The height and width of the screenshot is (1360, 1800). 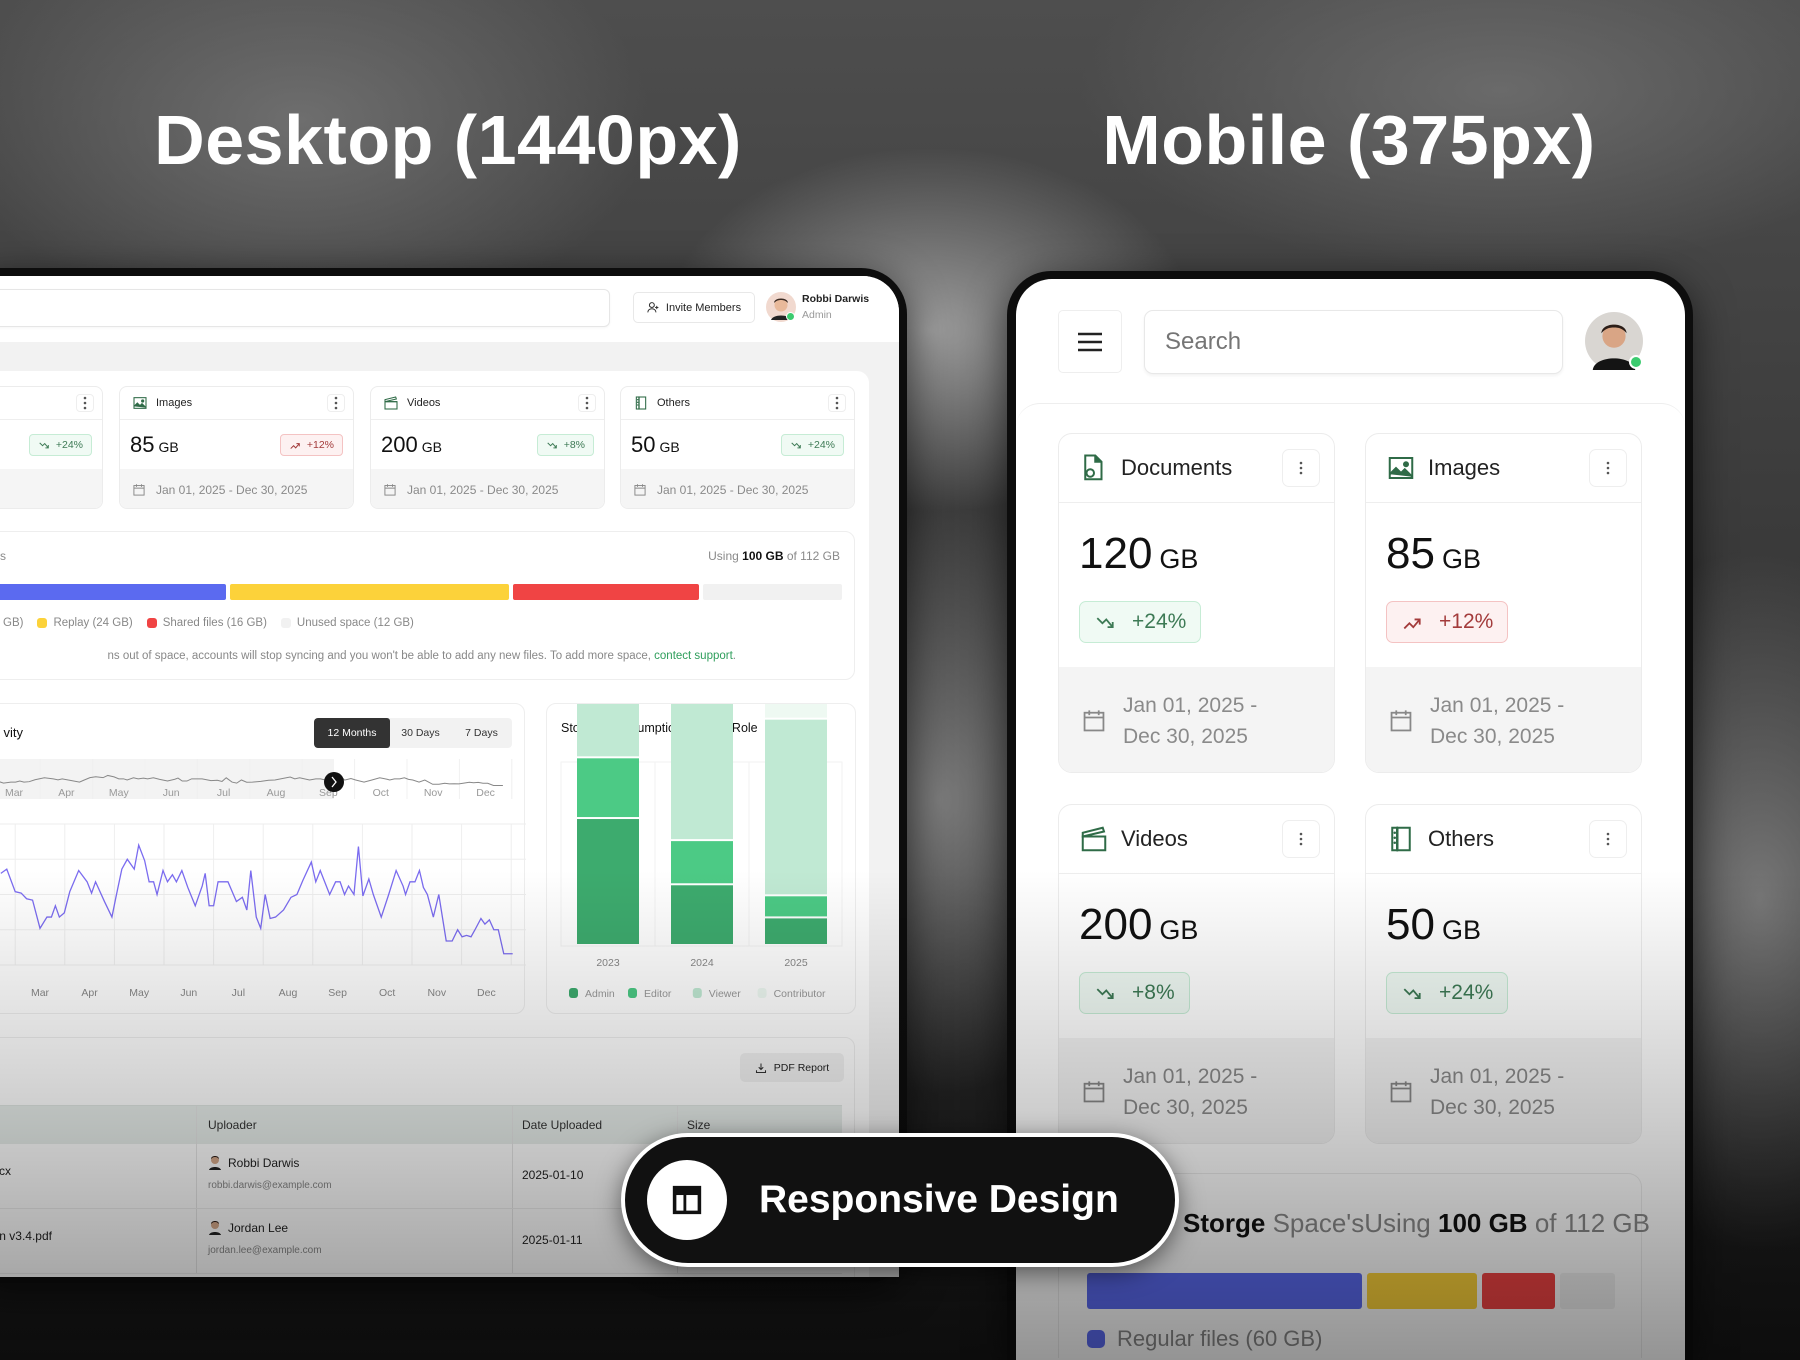 I want to click on book-icon, so click(x=1401, y=839).